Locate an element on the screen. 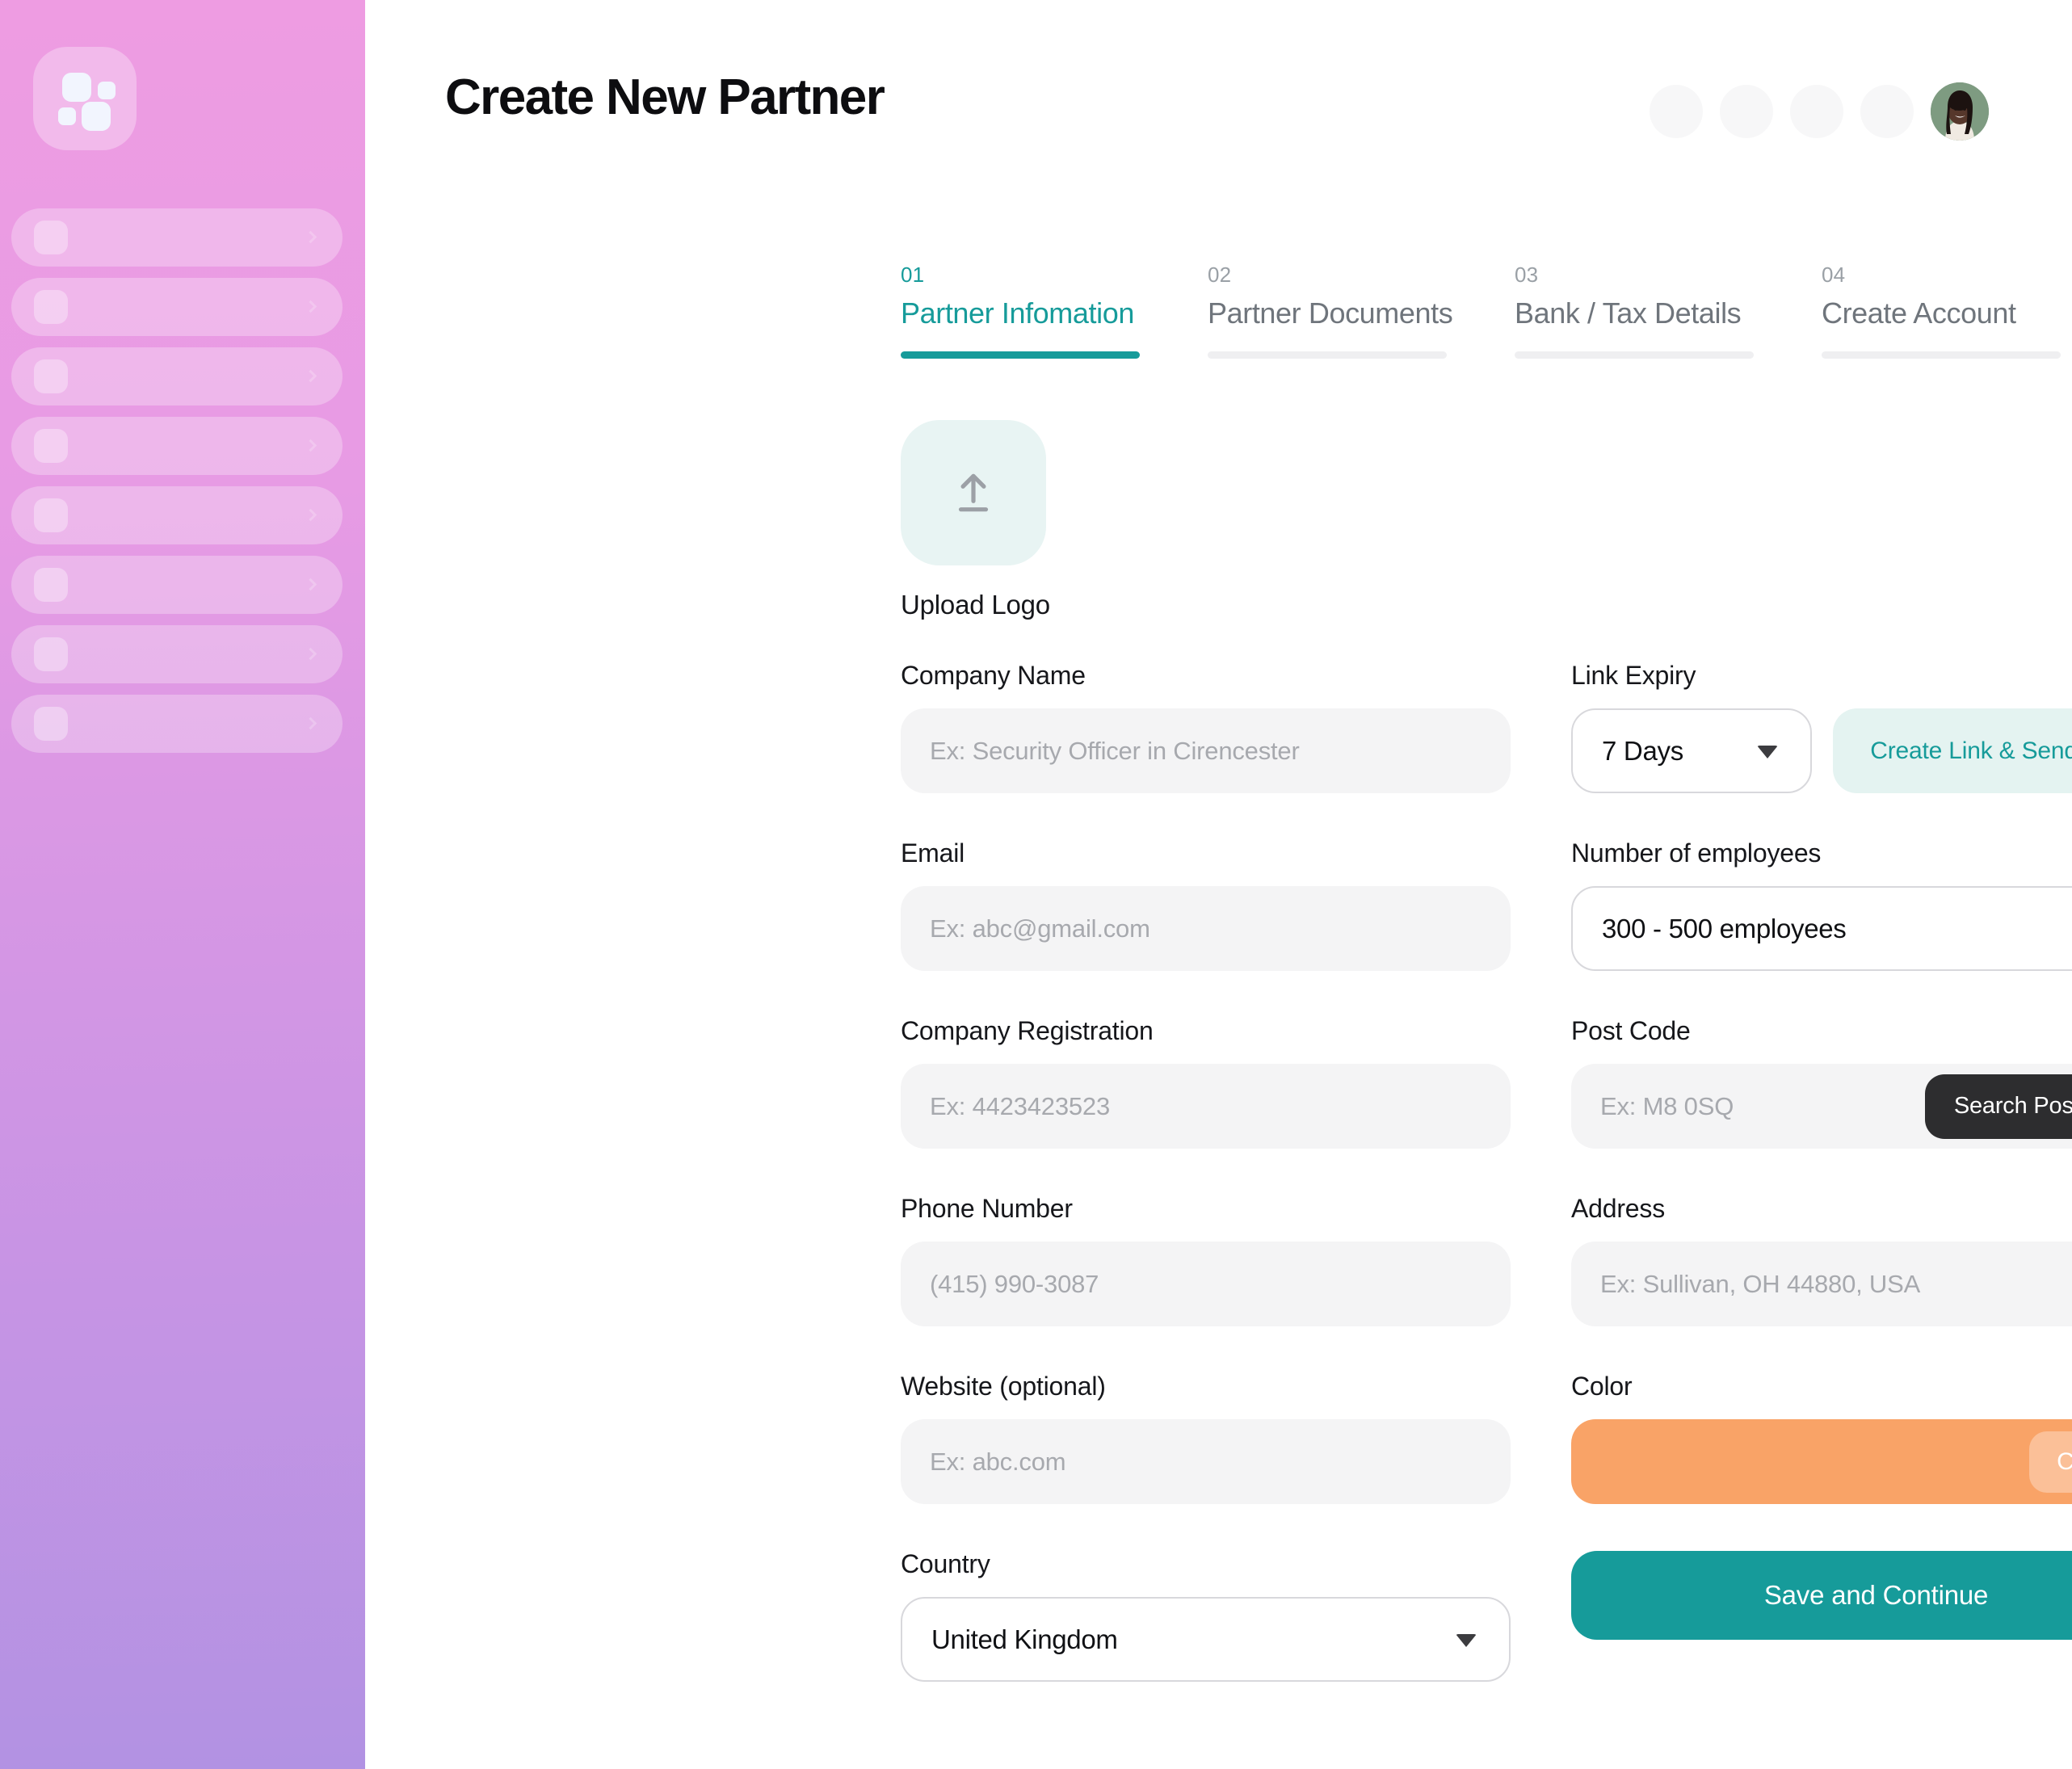 The image size is (2072, 1769). avatar is located at coordinates (1960, 111).